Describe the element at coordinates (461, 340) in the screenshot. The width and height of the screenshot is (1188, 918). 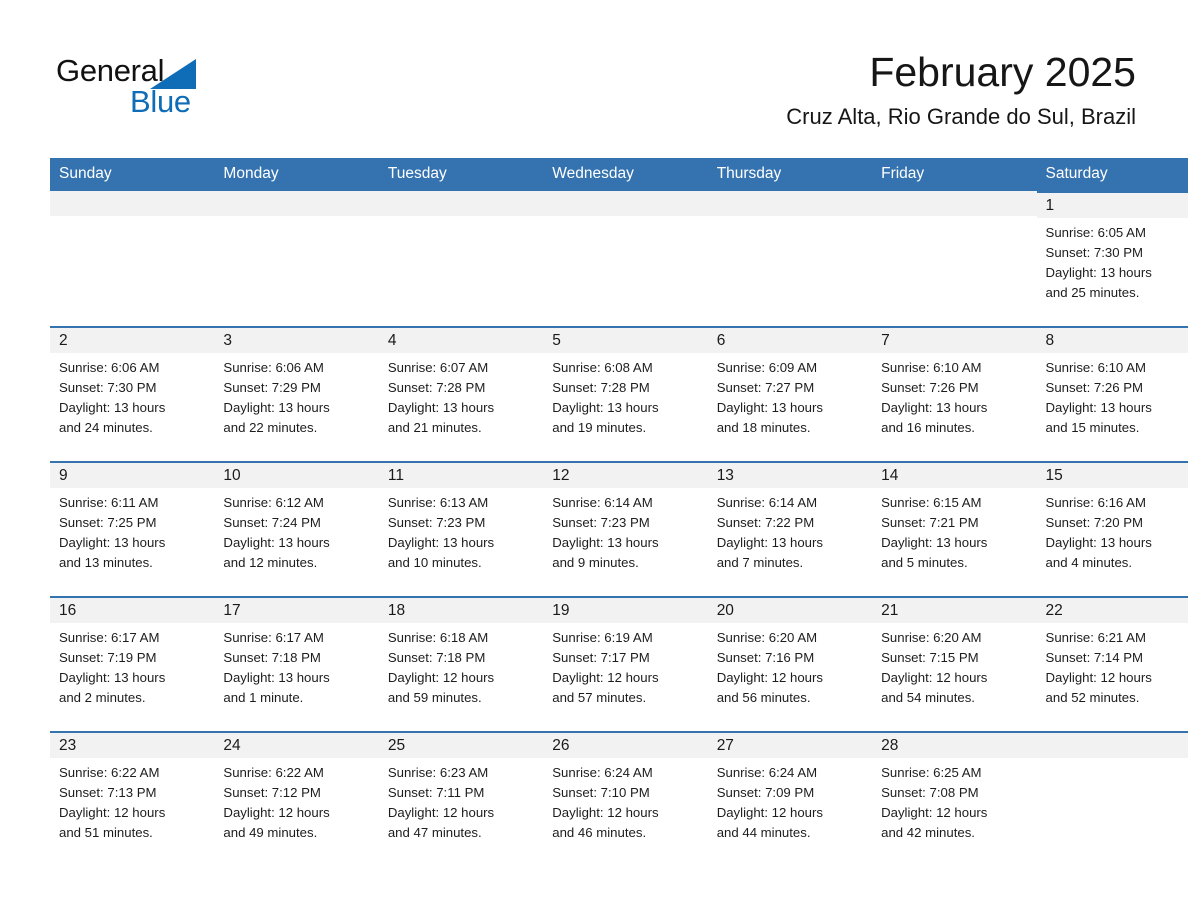
I see `day-number-band: 4` at that location.